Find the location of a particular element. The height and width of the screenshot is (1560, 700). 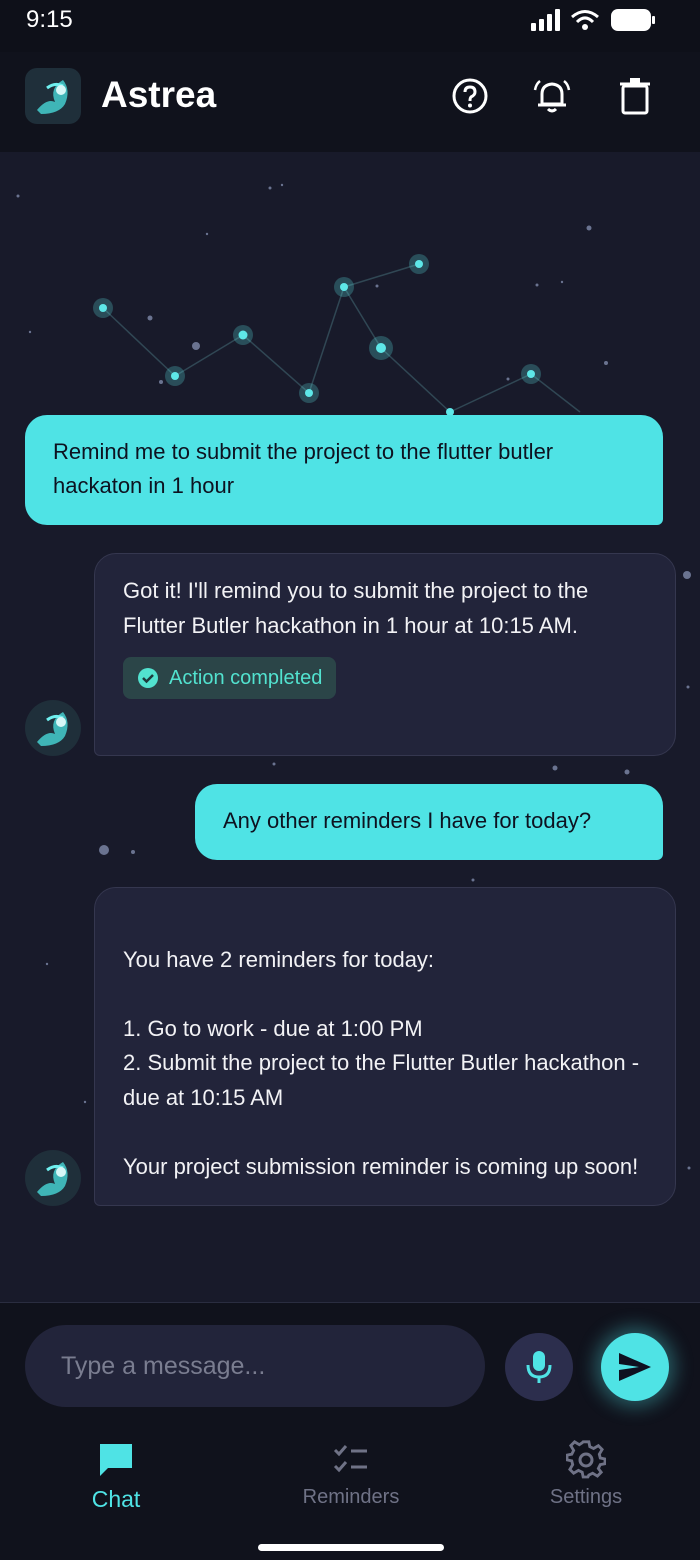

nav-item-chat: Chat is located at coordinates (116, 1476).